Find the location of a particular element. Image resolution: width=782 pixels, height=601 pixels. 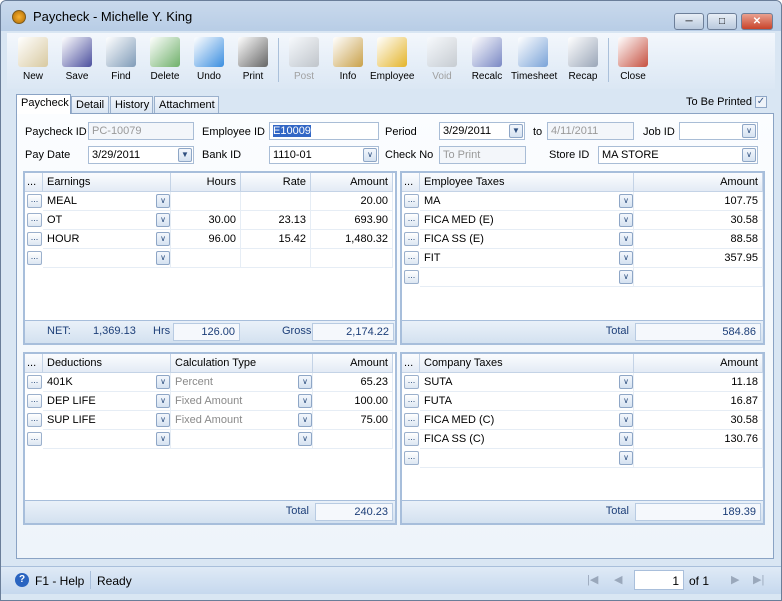

grid-cell: MA is located at coordinates (527, 201).